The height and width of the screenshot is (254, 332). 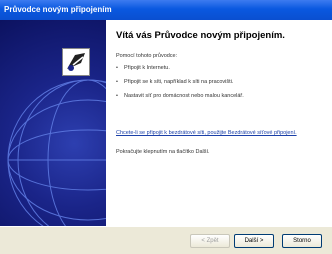 What do you see at coordinates (221, 68) in the screenshot?
I see `task-item: • Připojit k Internetu.` at bounding box center [221, 68].